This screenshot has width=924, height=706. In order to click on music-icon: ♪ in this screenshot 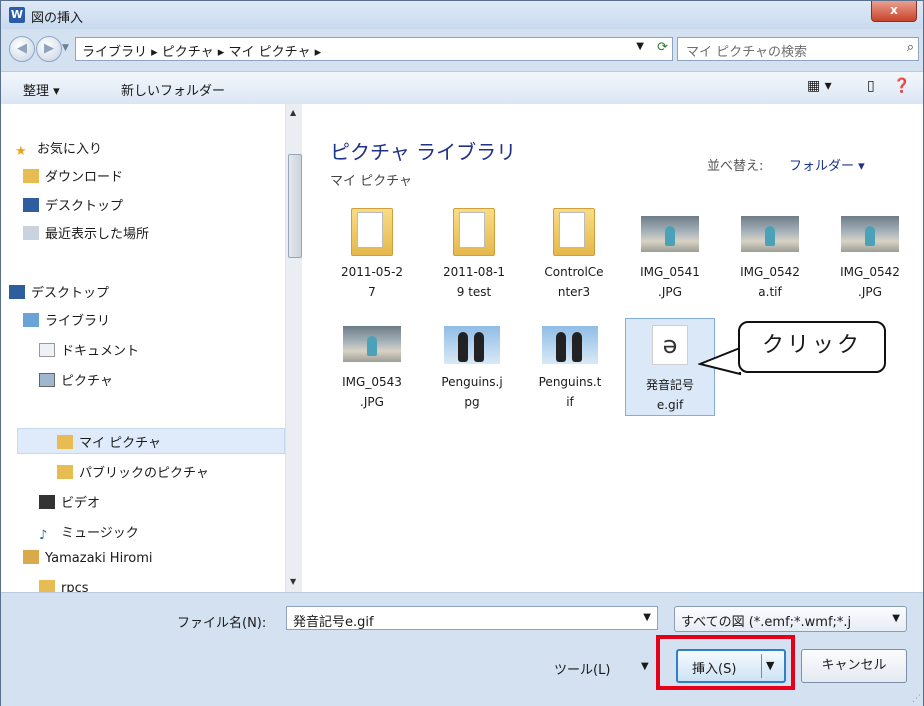, I will do `click(43, 535)`.